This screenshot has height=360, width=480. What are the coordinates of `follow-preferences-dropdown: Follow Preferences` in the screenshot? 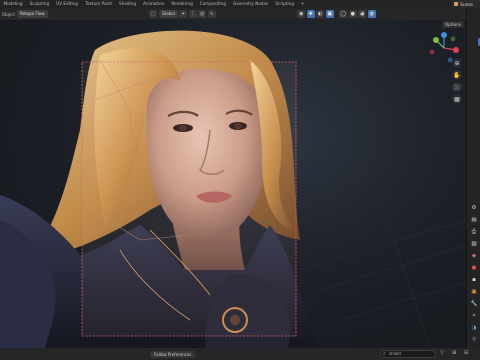 It's located at (173, 354).